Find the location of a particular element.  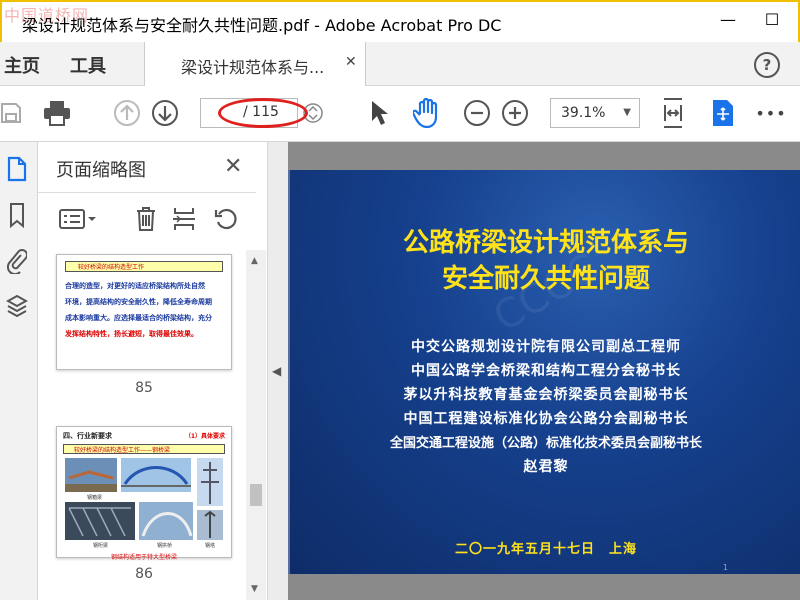

bridge-photos-image is located at coordinates (144, 499).